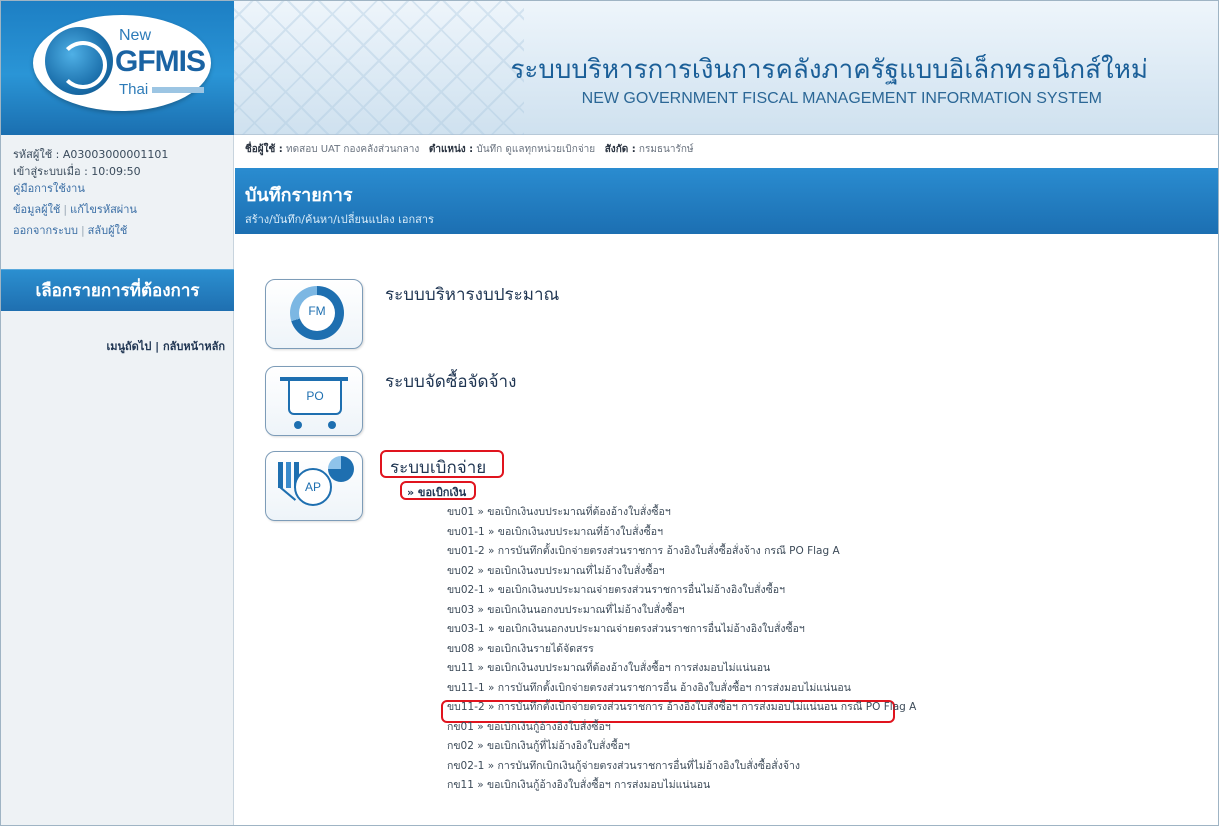 This screenshot has height=826, width=1219. I want to click on ap-circle-icon: AP, so click(313, 487).